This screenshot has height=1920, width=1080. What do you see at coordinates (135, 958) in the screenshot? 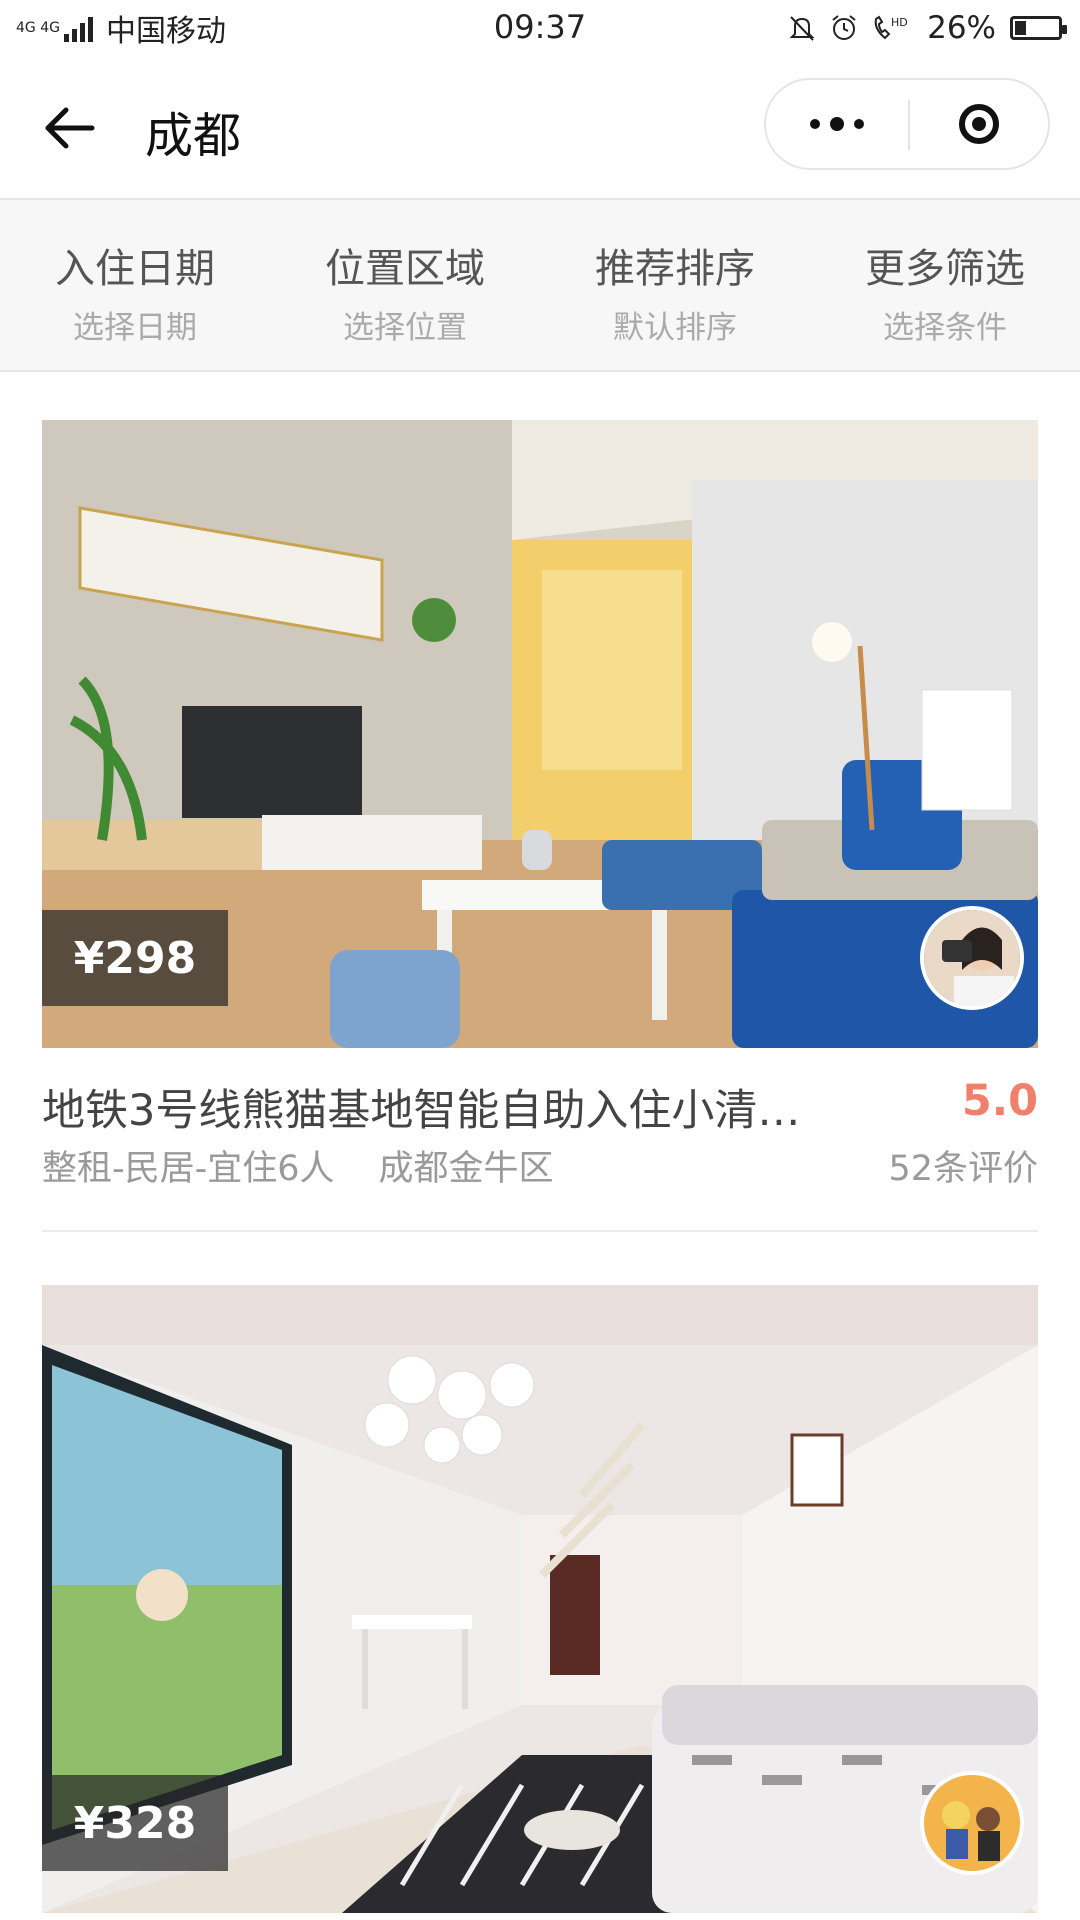
I see `price-tag: ¥298` at bounding box center [135, 958].